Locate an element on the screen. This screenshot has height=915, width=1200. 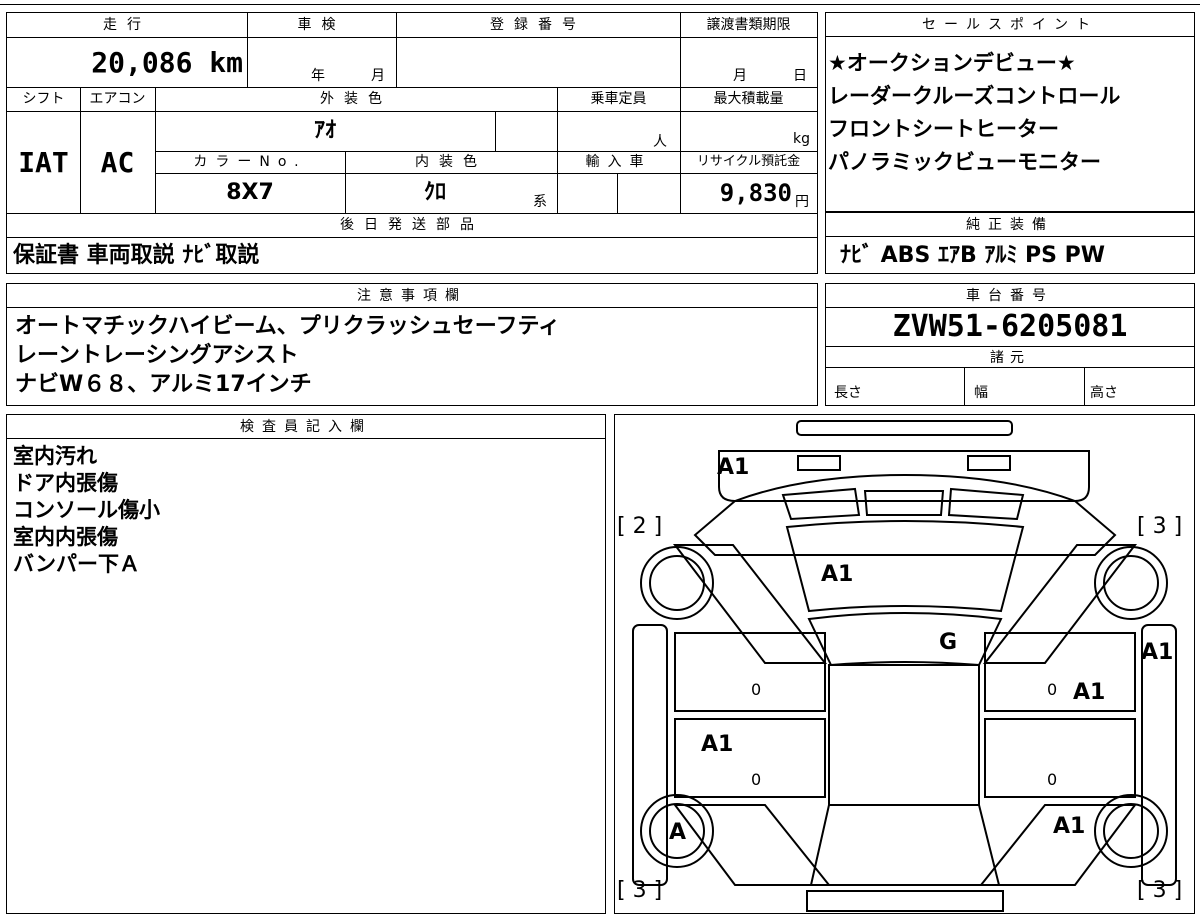
max-load-unit: kg is located at coordinates (801, 139).